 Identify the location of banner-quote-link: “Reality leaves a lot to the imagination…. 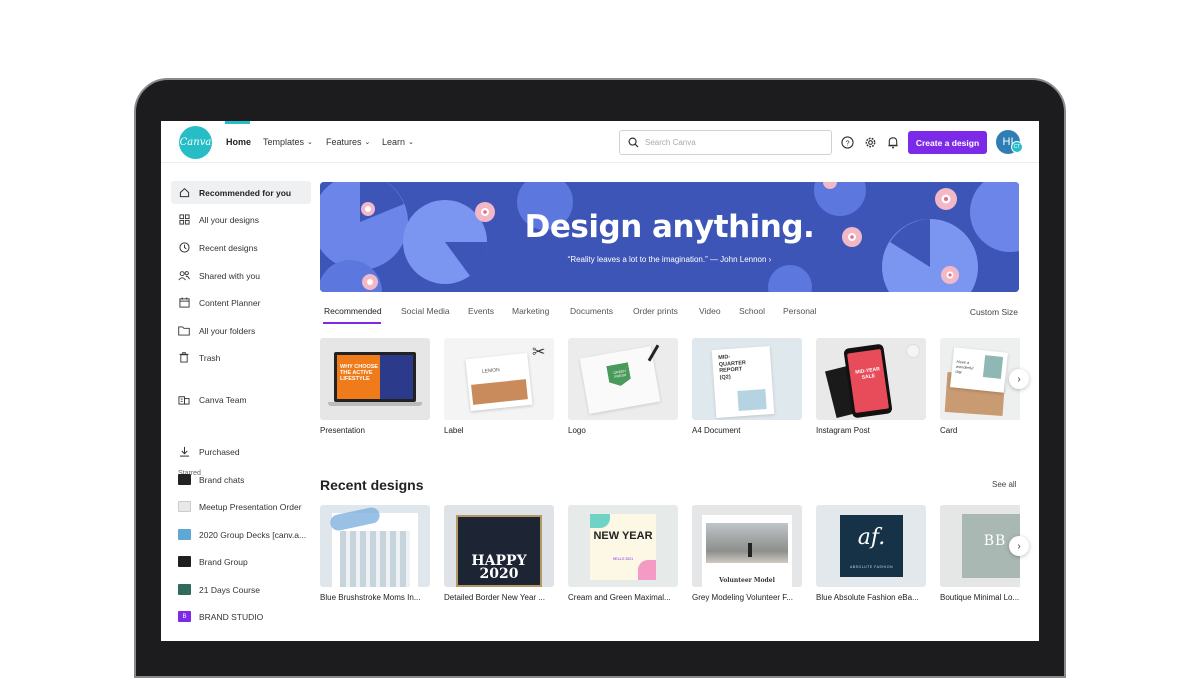
(669, 259).